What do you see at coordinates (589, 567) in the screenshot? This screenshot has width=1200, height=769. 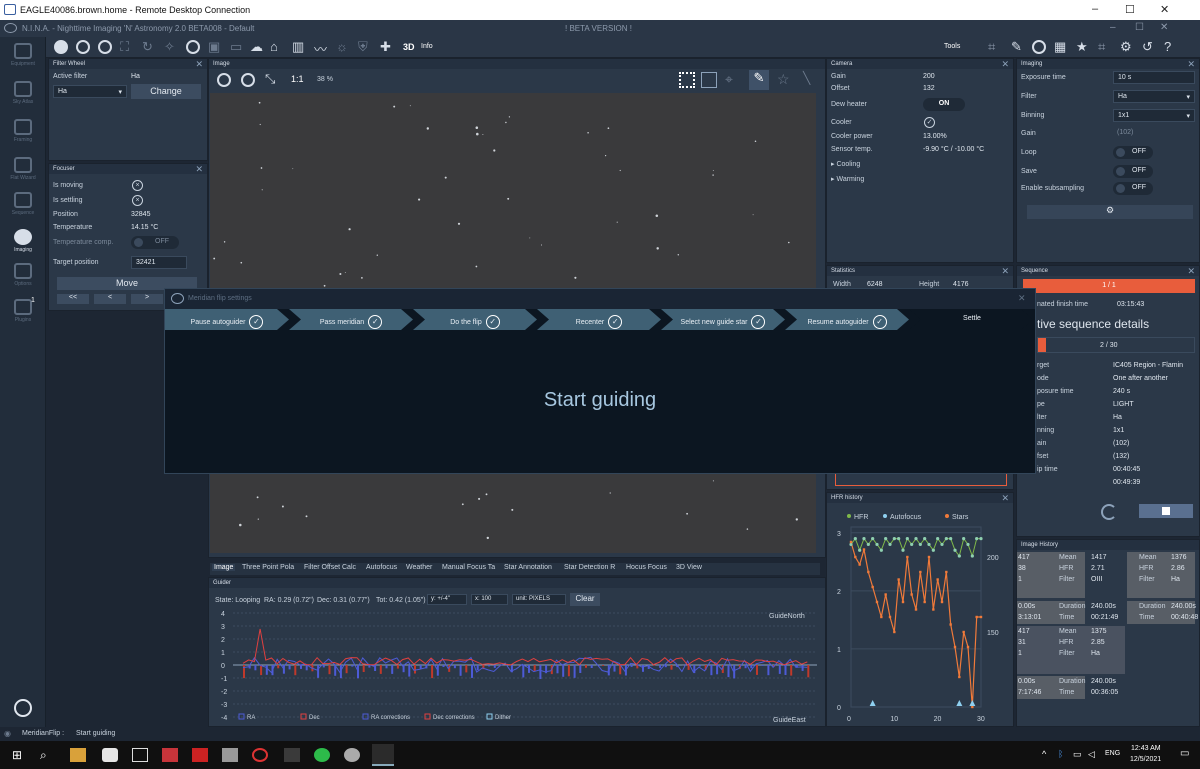 I see `tab-item: Star Detection R` at bounding box center [589, 567].